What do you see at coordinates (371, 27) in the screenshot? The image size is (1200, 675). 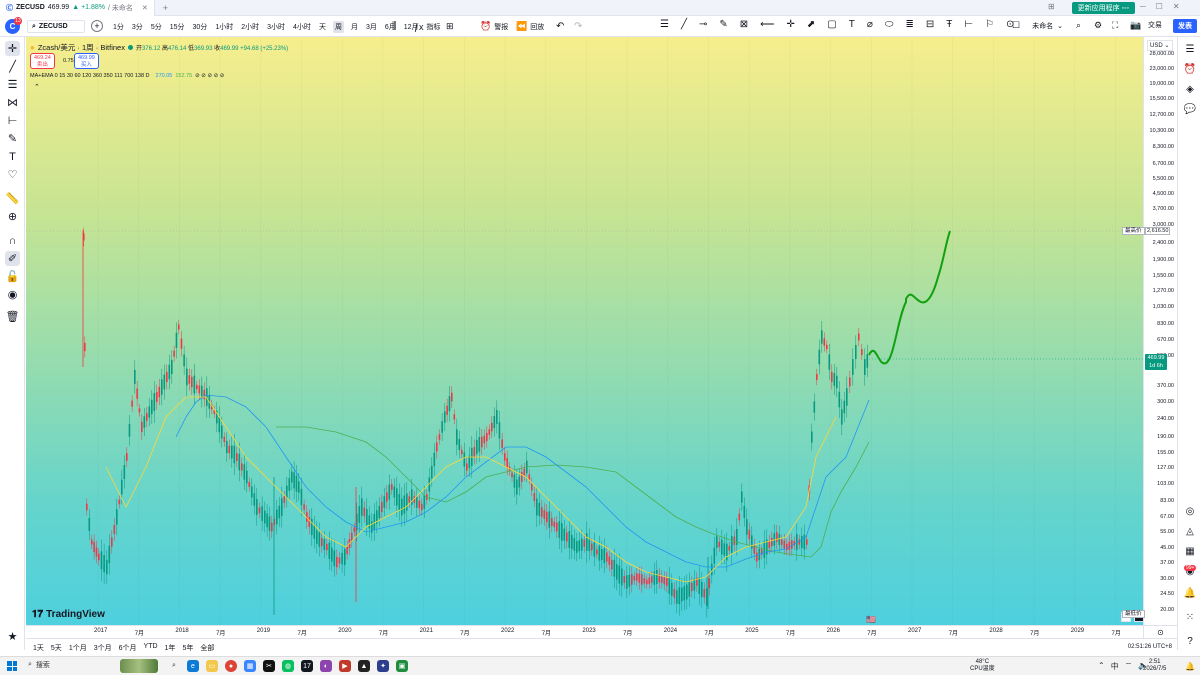 I see `interval-3month: 3月` at bounding box center [371, 27].